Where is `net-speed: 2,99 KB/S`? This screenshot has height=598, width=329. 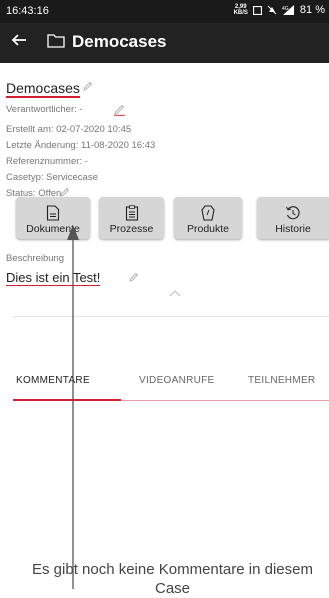
net-speed: 2,99 KB/S is located at coordinates (240, 10).